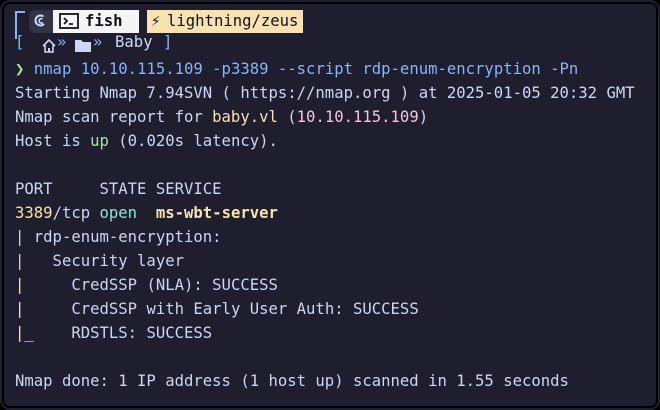  What do you see at coordinates (193, 141) in the screenshot?
I see `host-suffix: (0.020s latency).` at bounding box center [193, 141].